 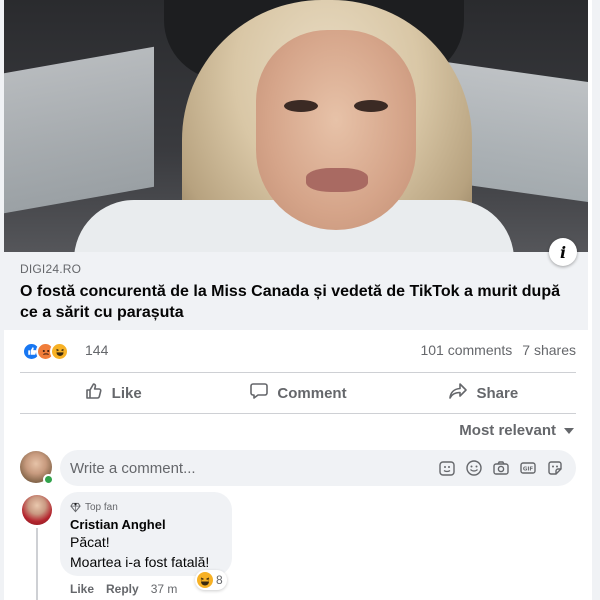 I want to click on eye-right, so click(x=371, y=106).